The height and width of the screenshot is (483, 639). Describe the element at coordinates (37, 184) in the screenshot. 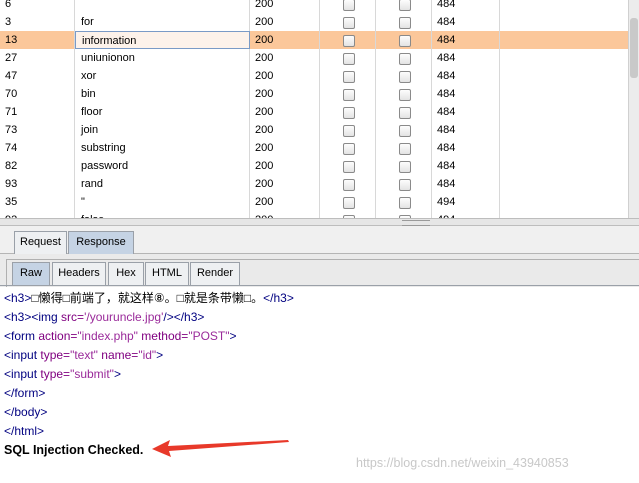

I see `table-cell-request-number: 93` at that location.